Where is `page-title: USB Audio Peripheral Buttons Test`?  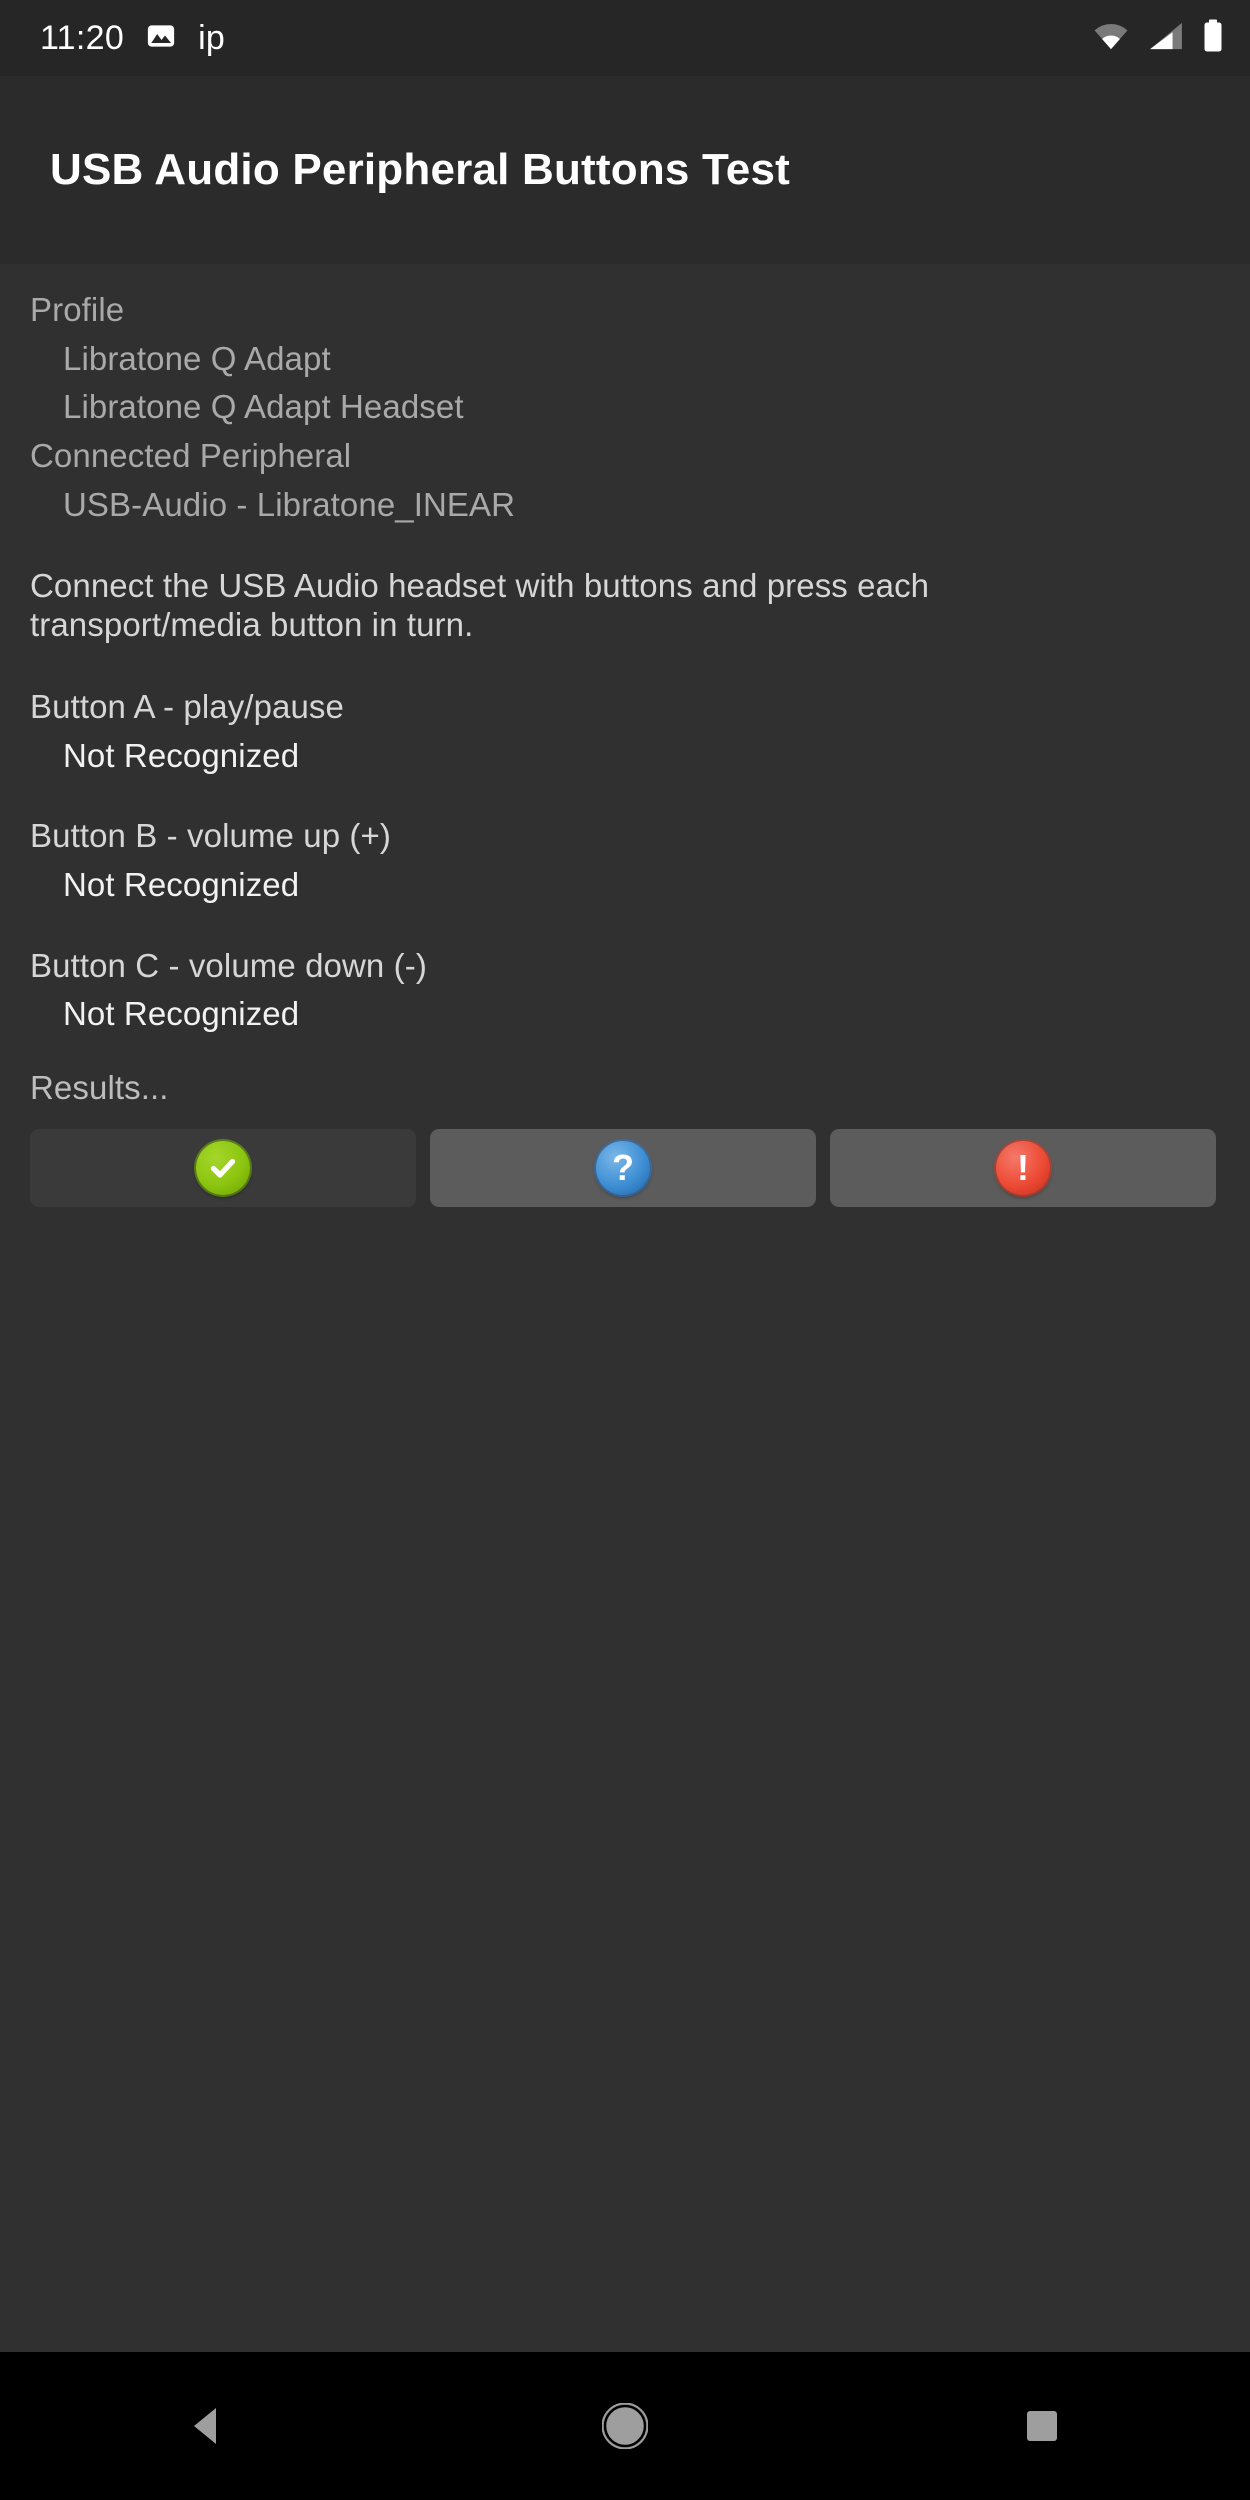
page-title: USB Audio Peripheral Buttons Test is located at coordinates (420, 169).